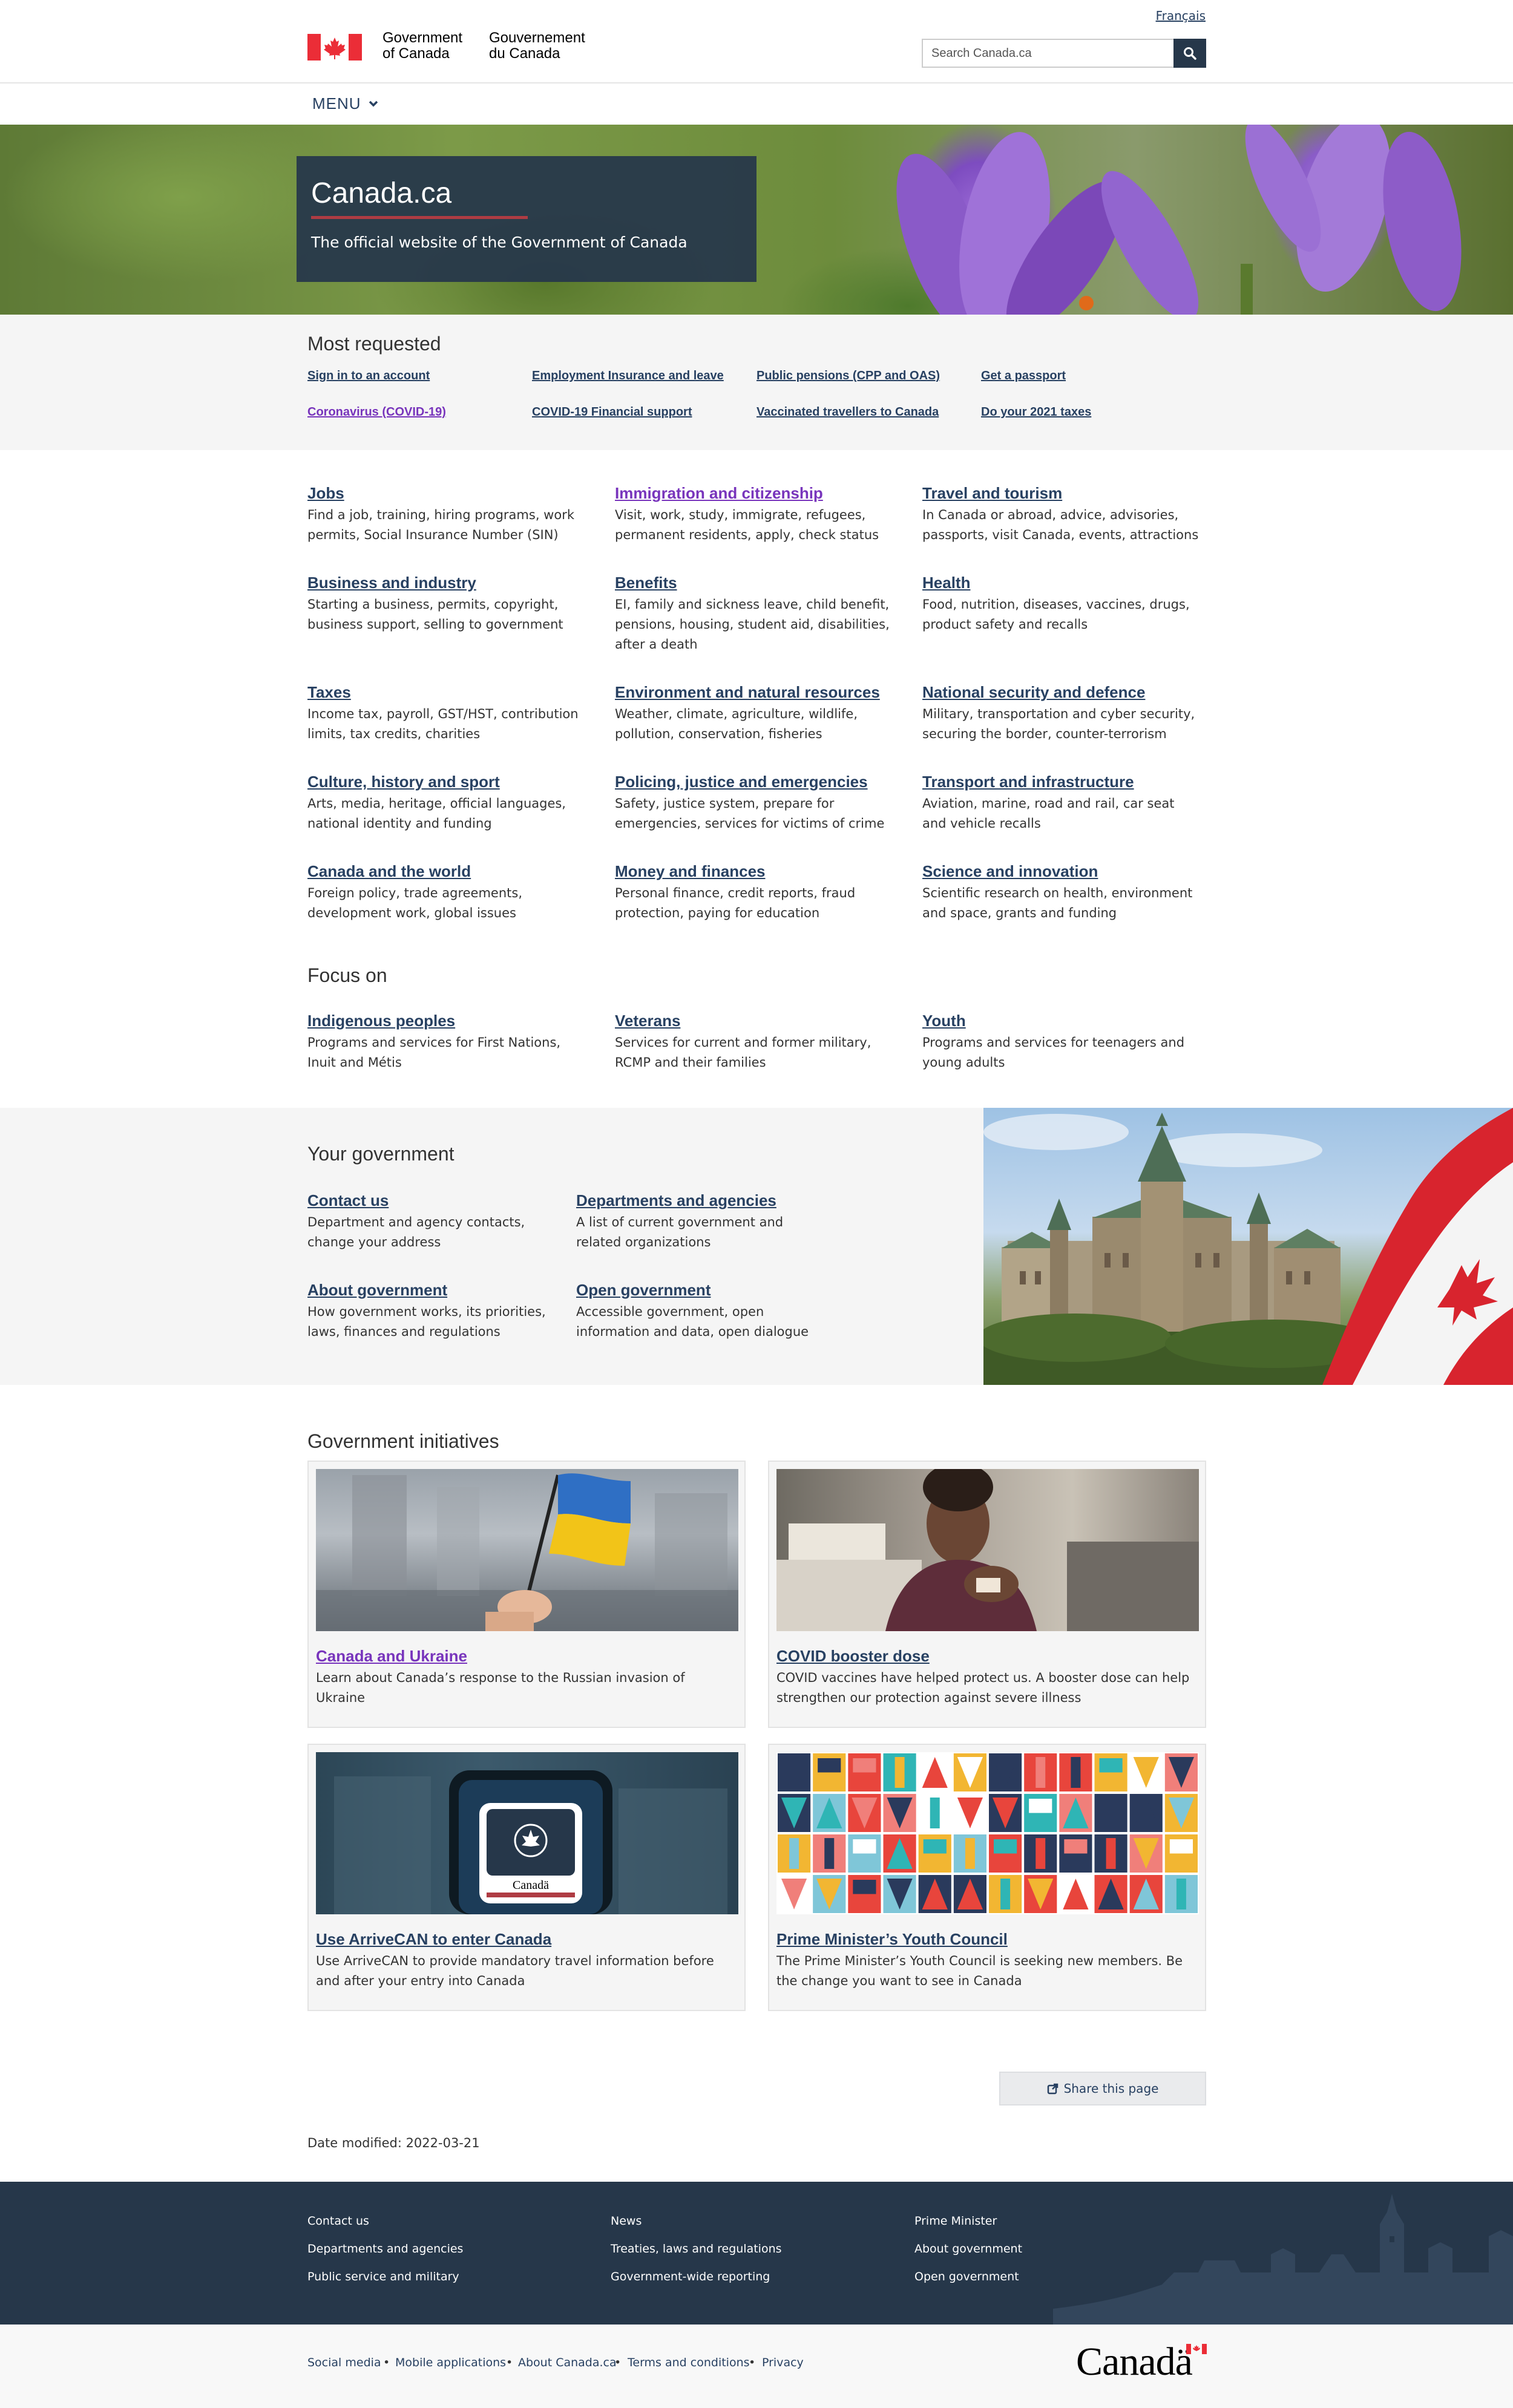  Describe the element at coordinates (446, 692) in the screenshot. I see `topic-link: Taxes` at that location.